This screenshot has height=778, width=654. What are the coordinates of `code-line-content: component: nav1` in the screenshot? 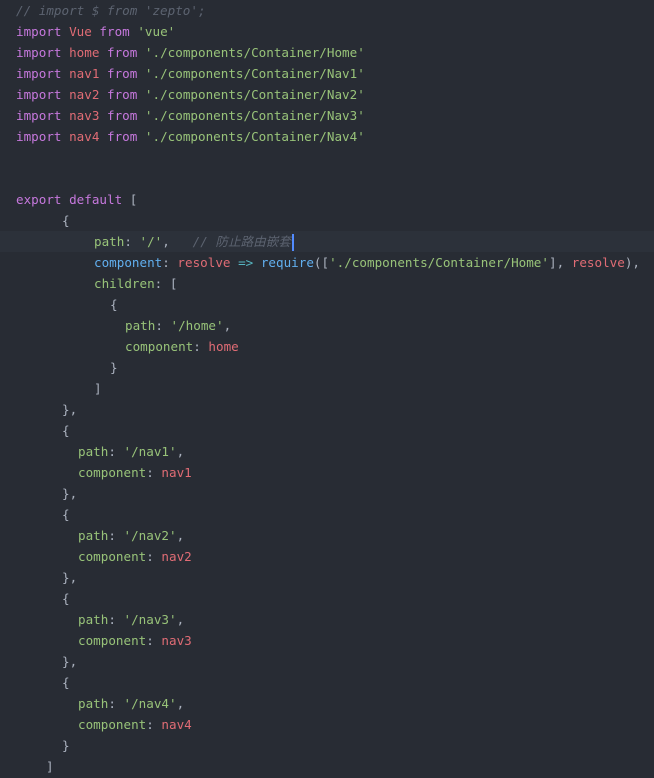 It's located at (135, 472).